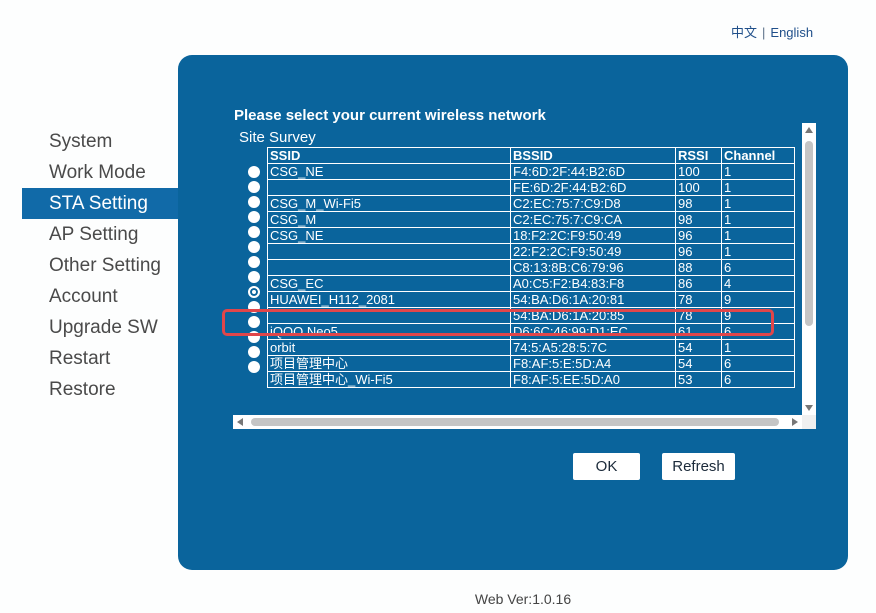 Image resolution: width=876 pixels, height=613 pixels. Describe the element at coordinates (531, 283) in the screenshot. I see `table-row: CSG_EC A0:C5:F2:B4:83:F8 86 4` at that location.